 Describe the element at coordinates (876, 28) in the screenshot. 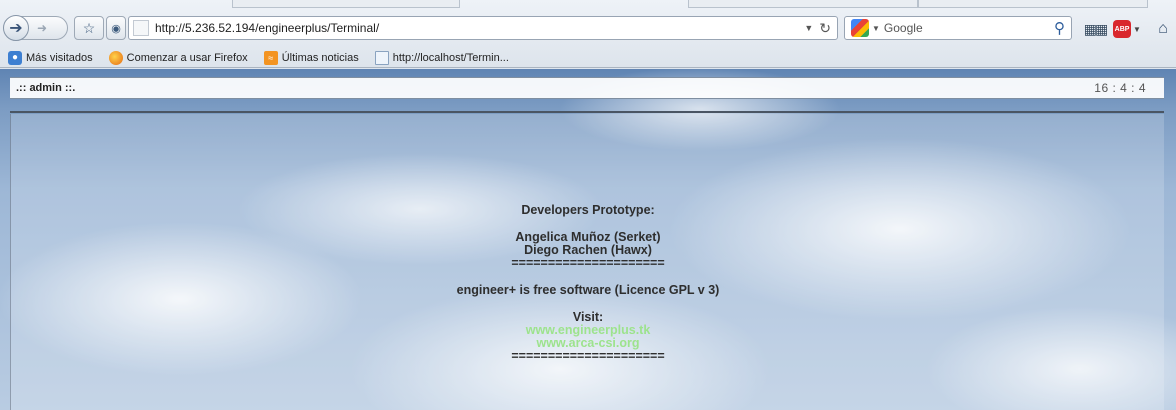

I see `engine-dropdown-icon: ▼` at that location.